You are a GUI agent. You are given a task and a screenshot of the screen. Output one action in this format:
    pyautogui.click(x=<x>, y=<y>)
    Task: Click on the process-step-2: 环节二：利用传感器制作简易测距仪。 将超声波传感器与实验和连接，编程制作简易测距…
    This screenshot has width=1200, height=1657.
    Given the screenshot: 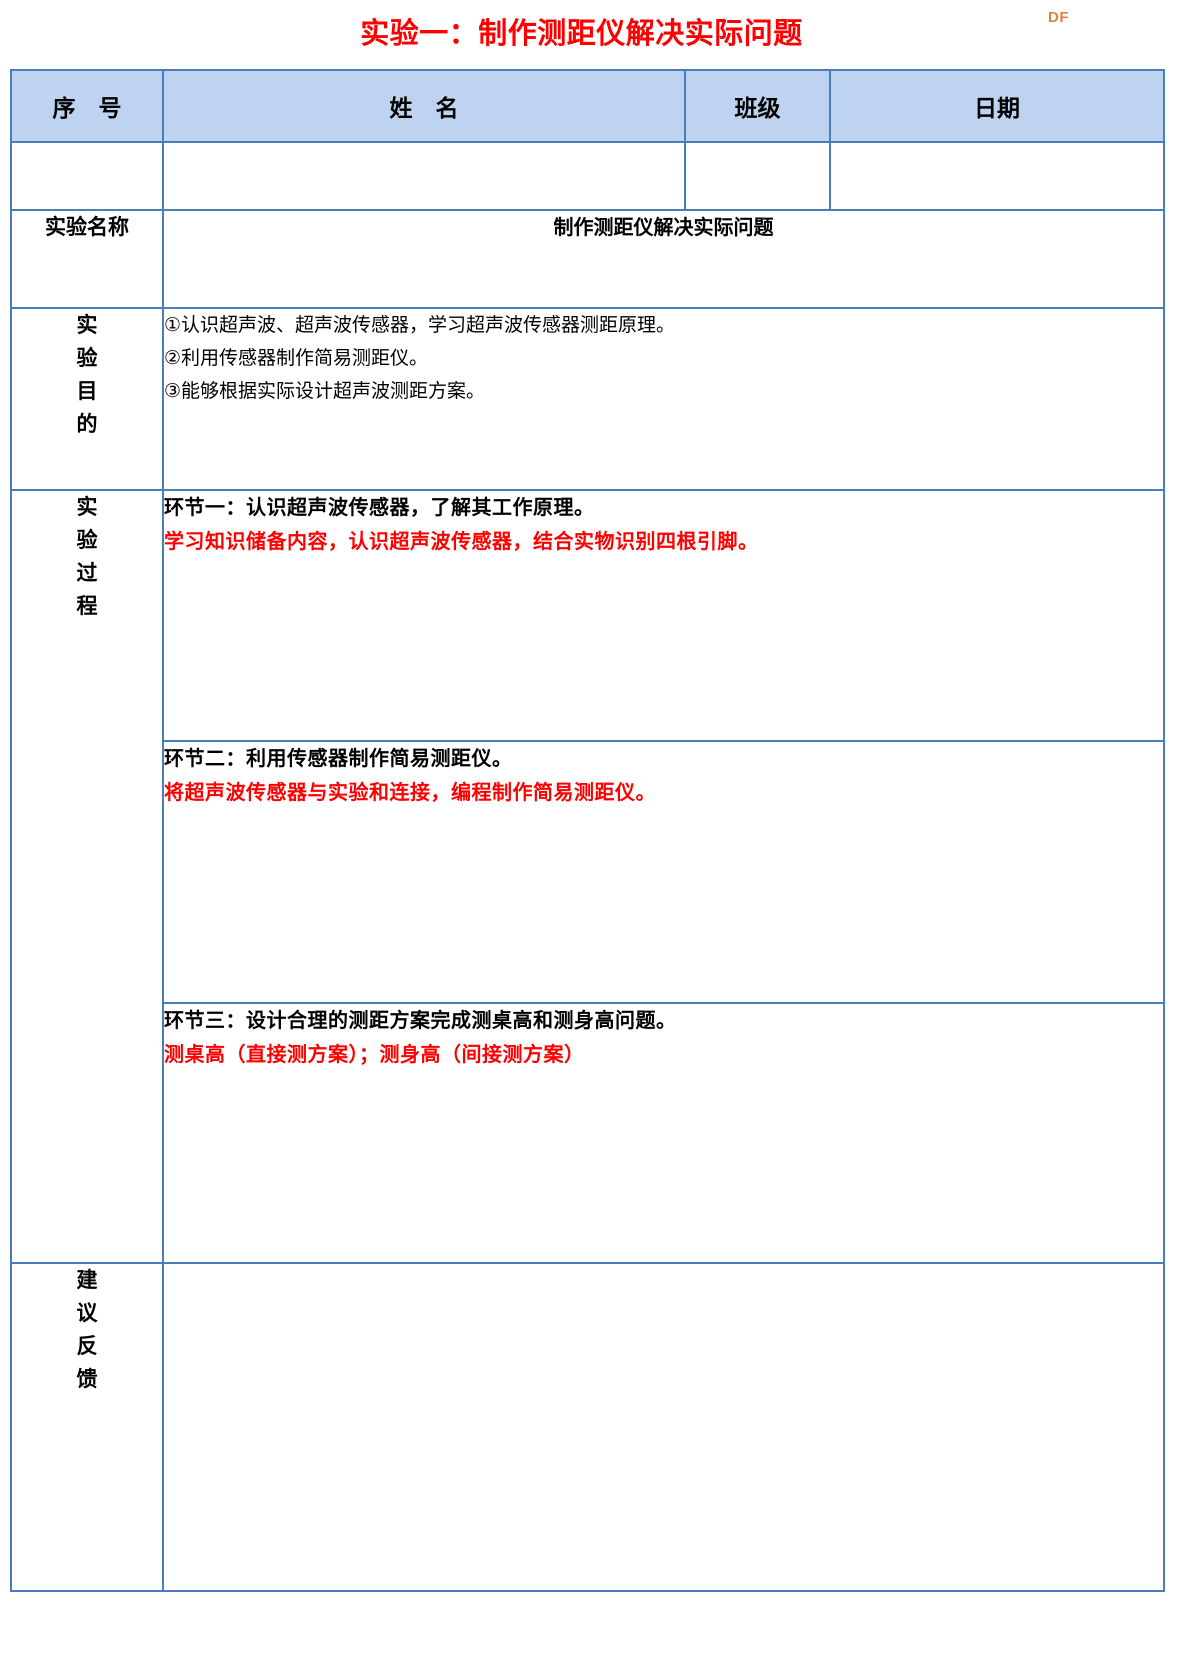 What is the action you would take?
    pyautogui.click(x=663, y=872)
    